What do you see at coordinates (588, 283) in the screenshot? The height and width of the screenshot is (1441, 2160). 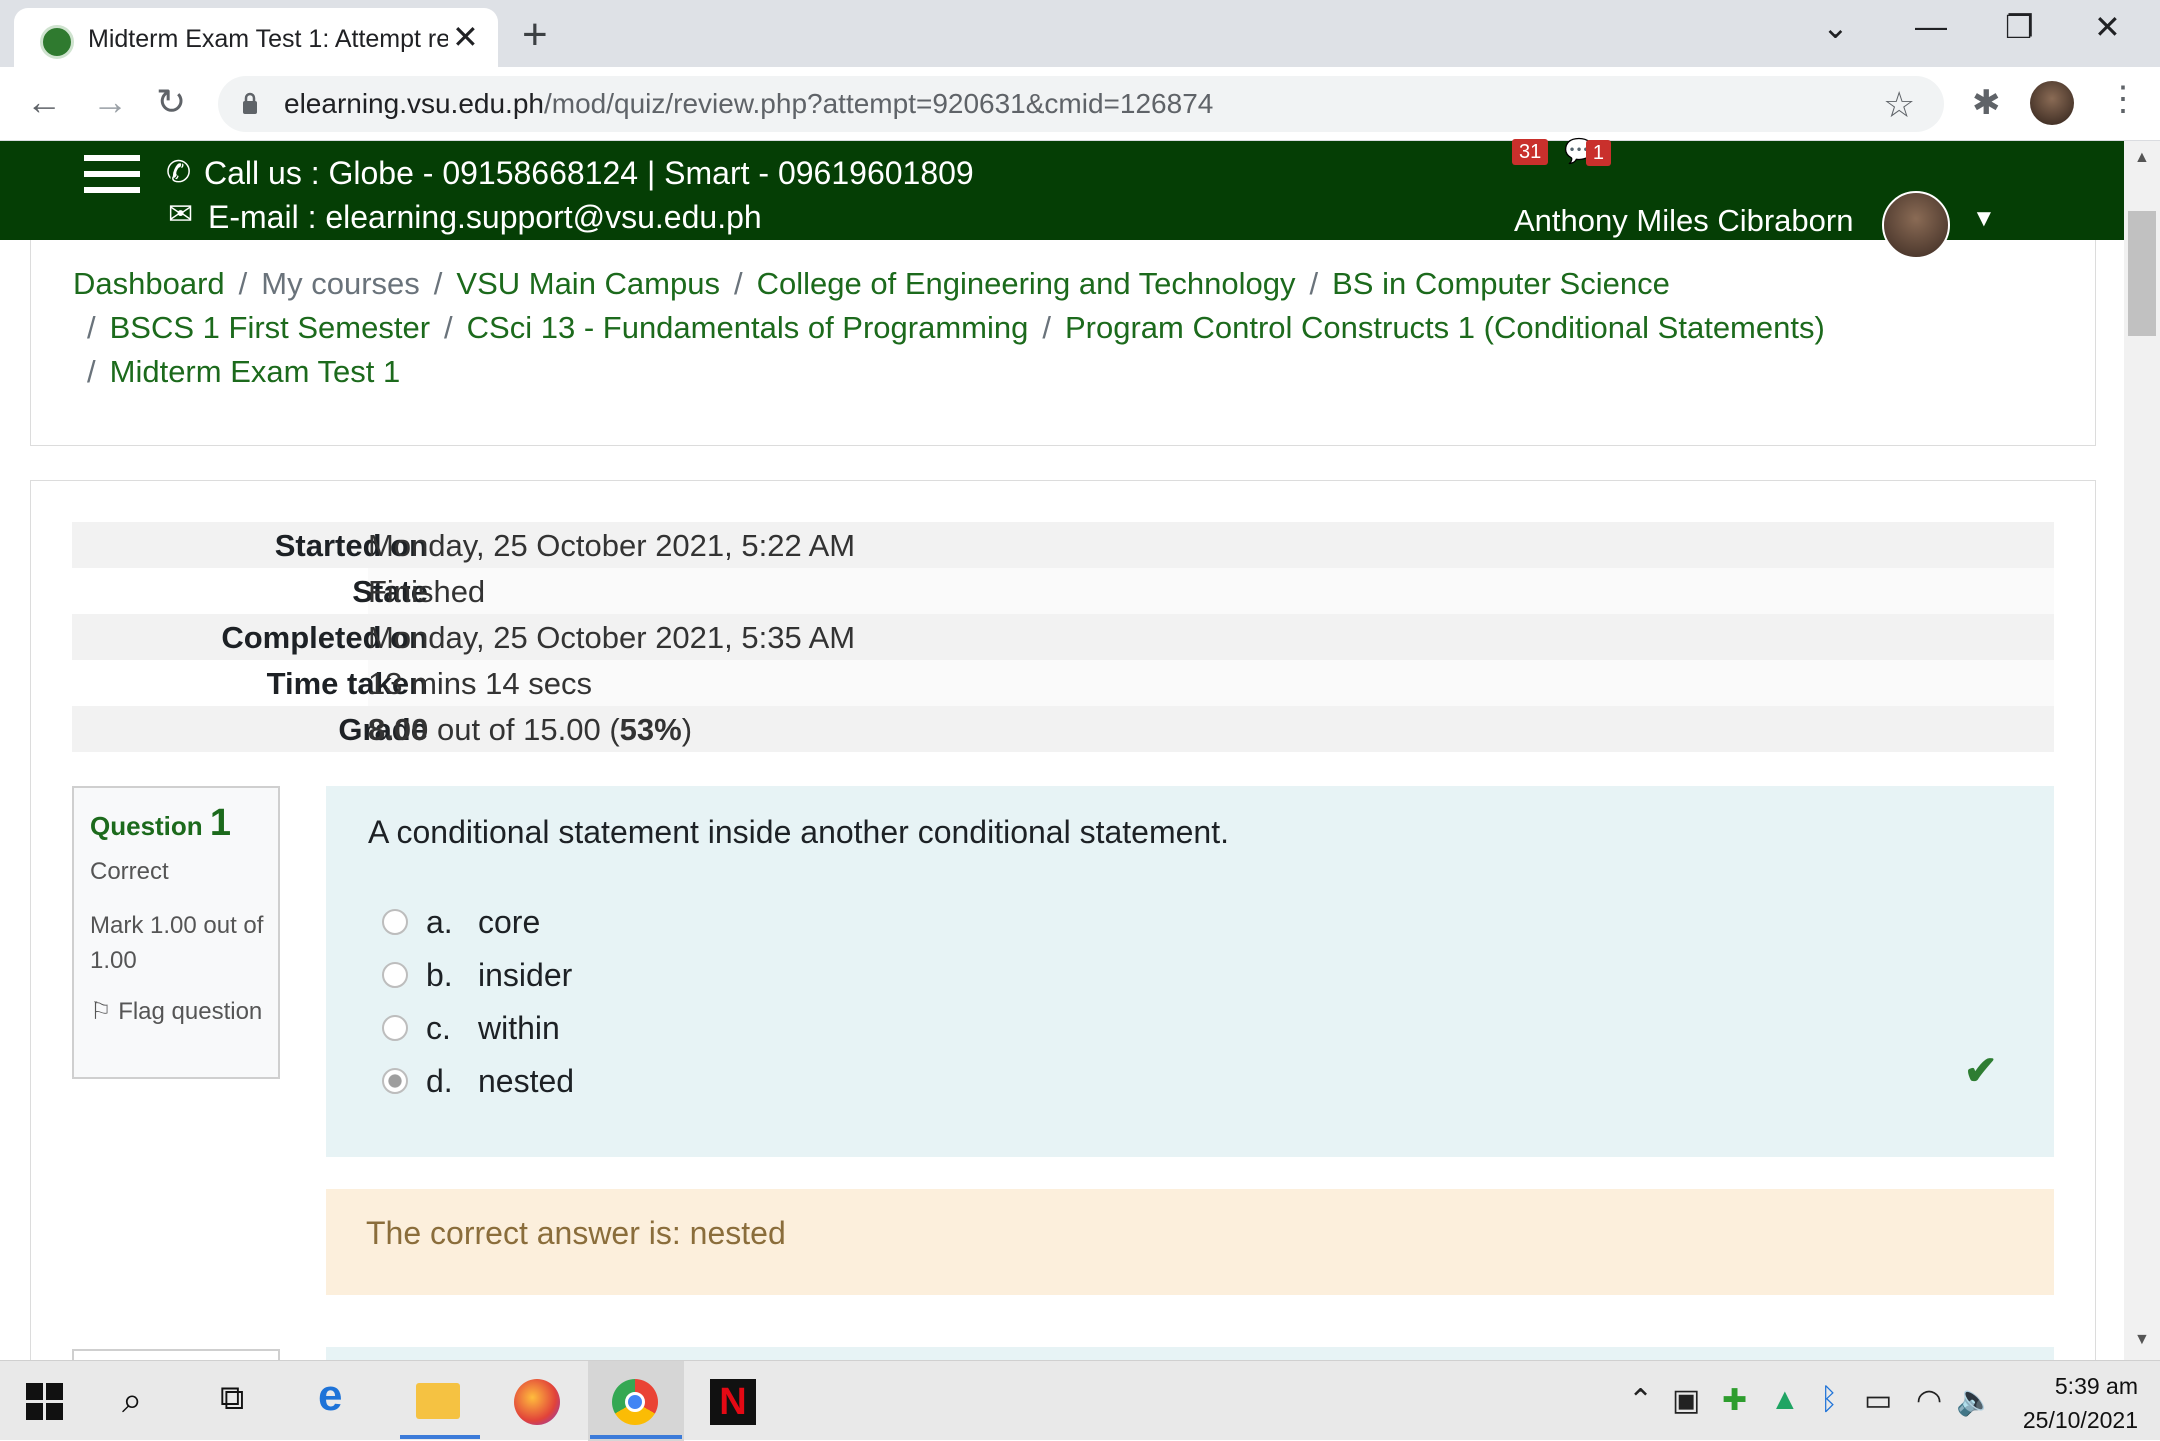 I see `breadcrumb-campus: VSU Main Campus` at bounding box center [588, 283].